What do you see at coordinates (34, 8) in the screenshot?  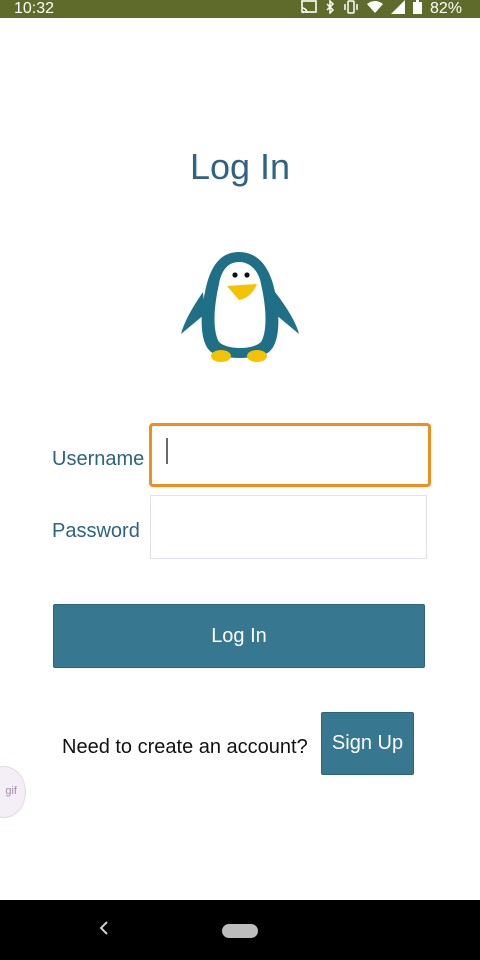 I see `status-time: 10:32` at bounding box center [34, 8].